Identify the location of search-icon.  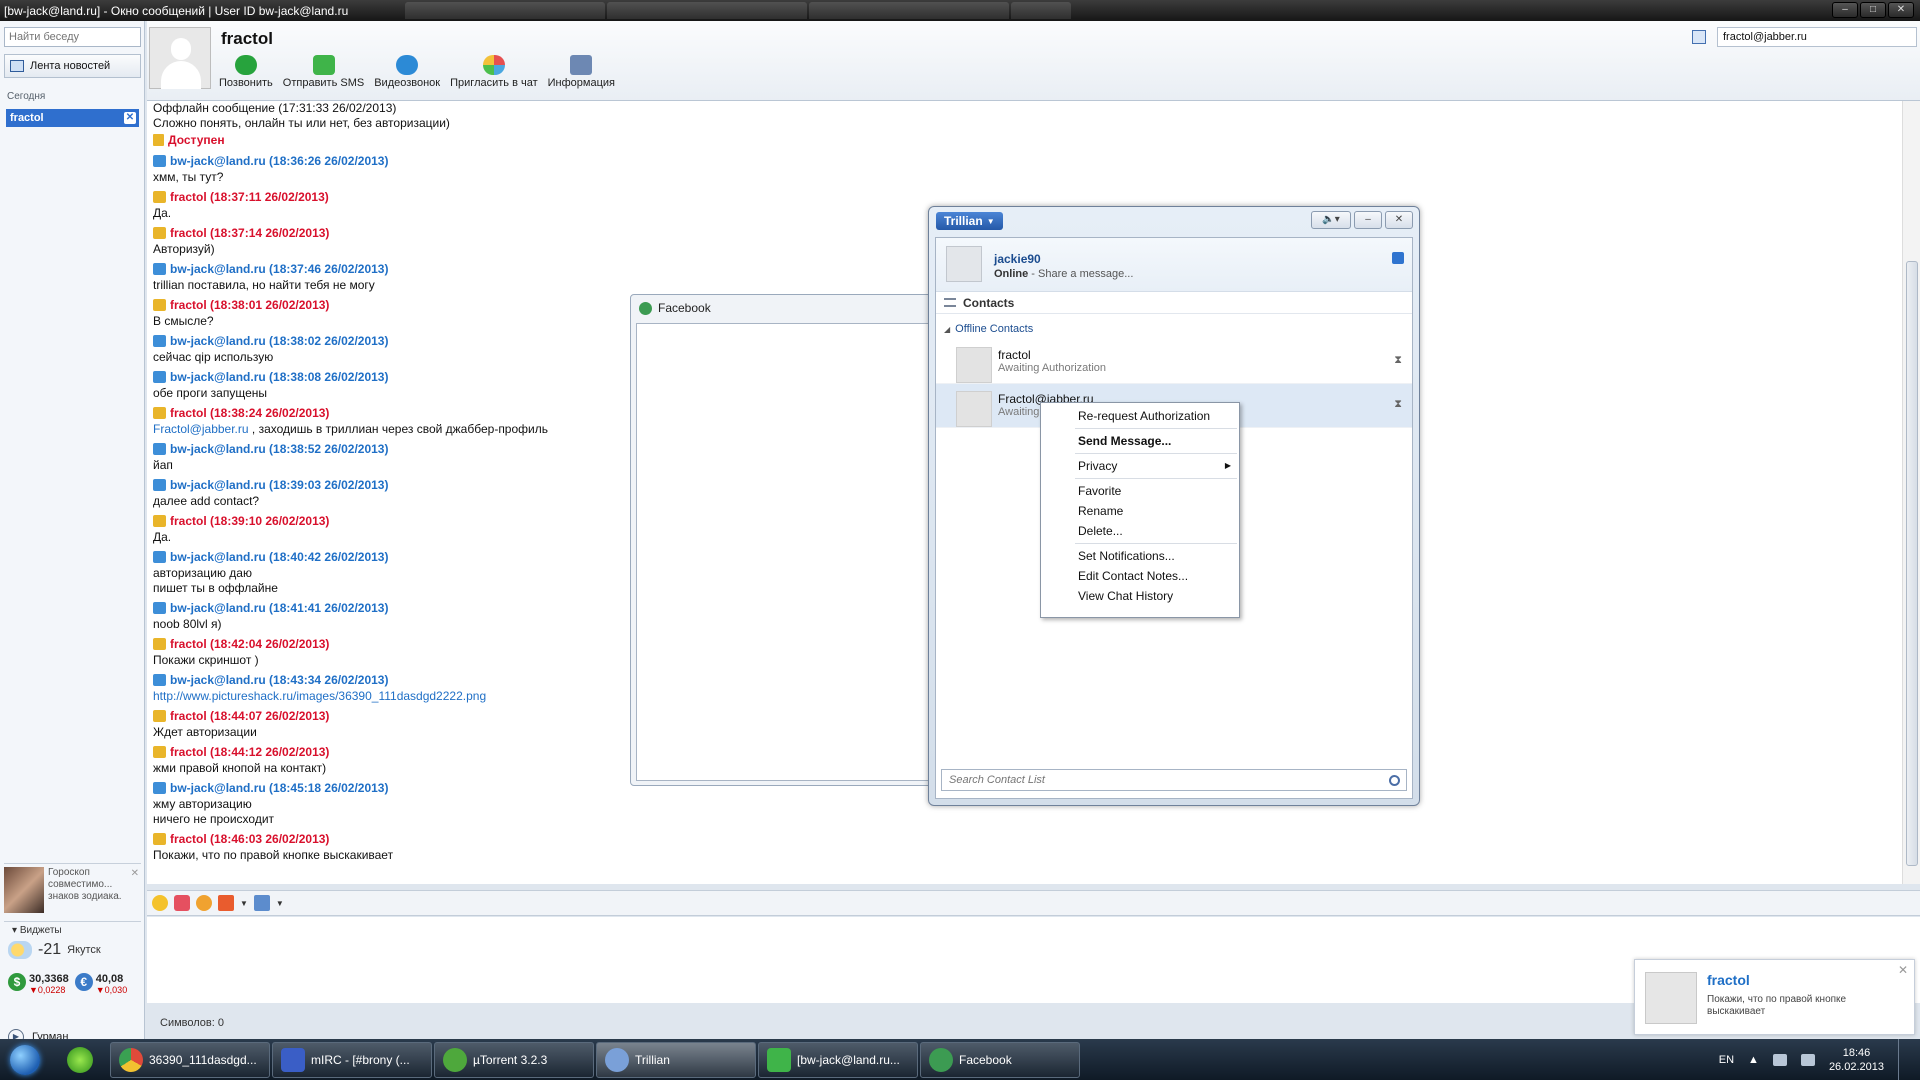
(1394, 780).